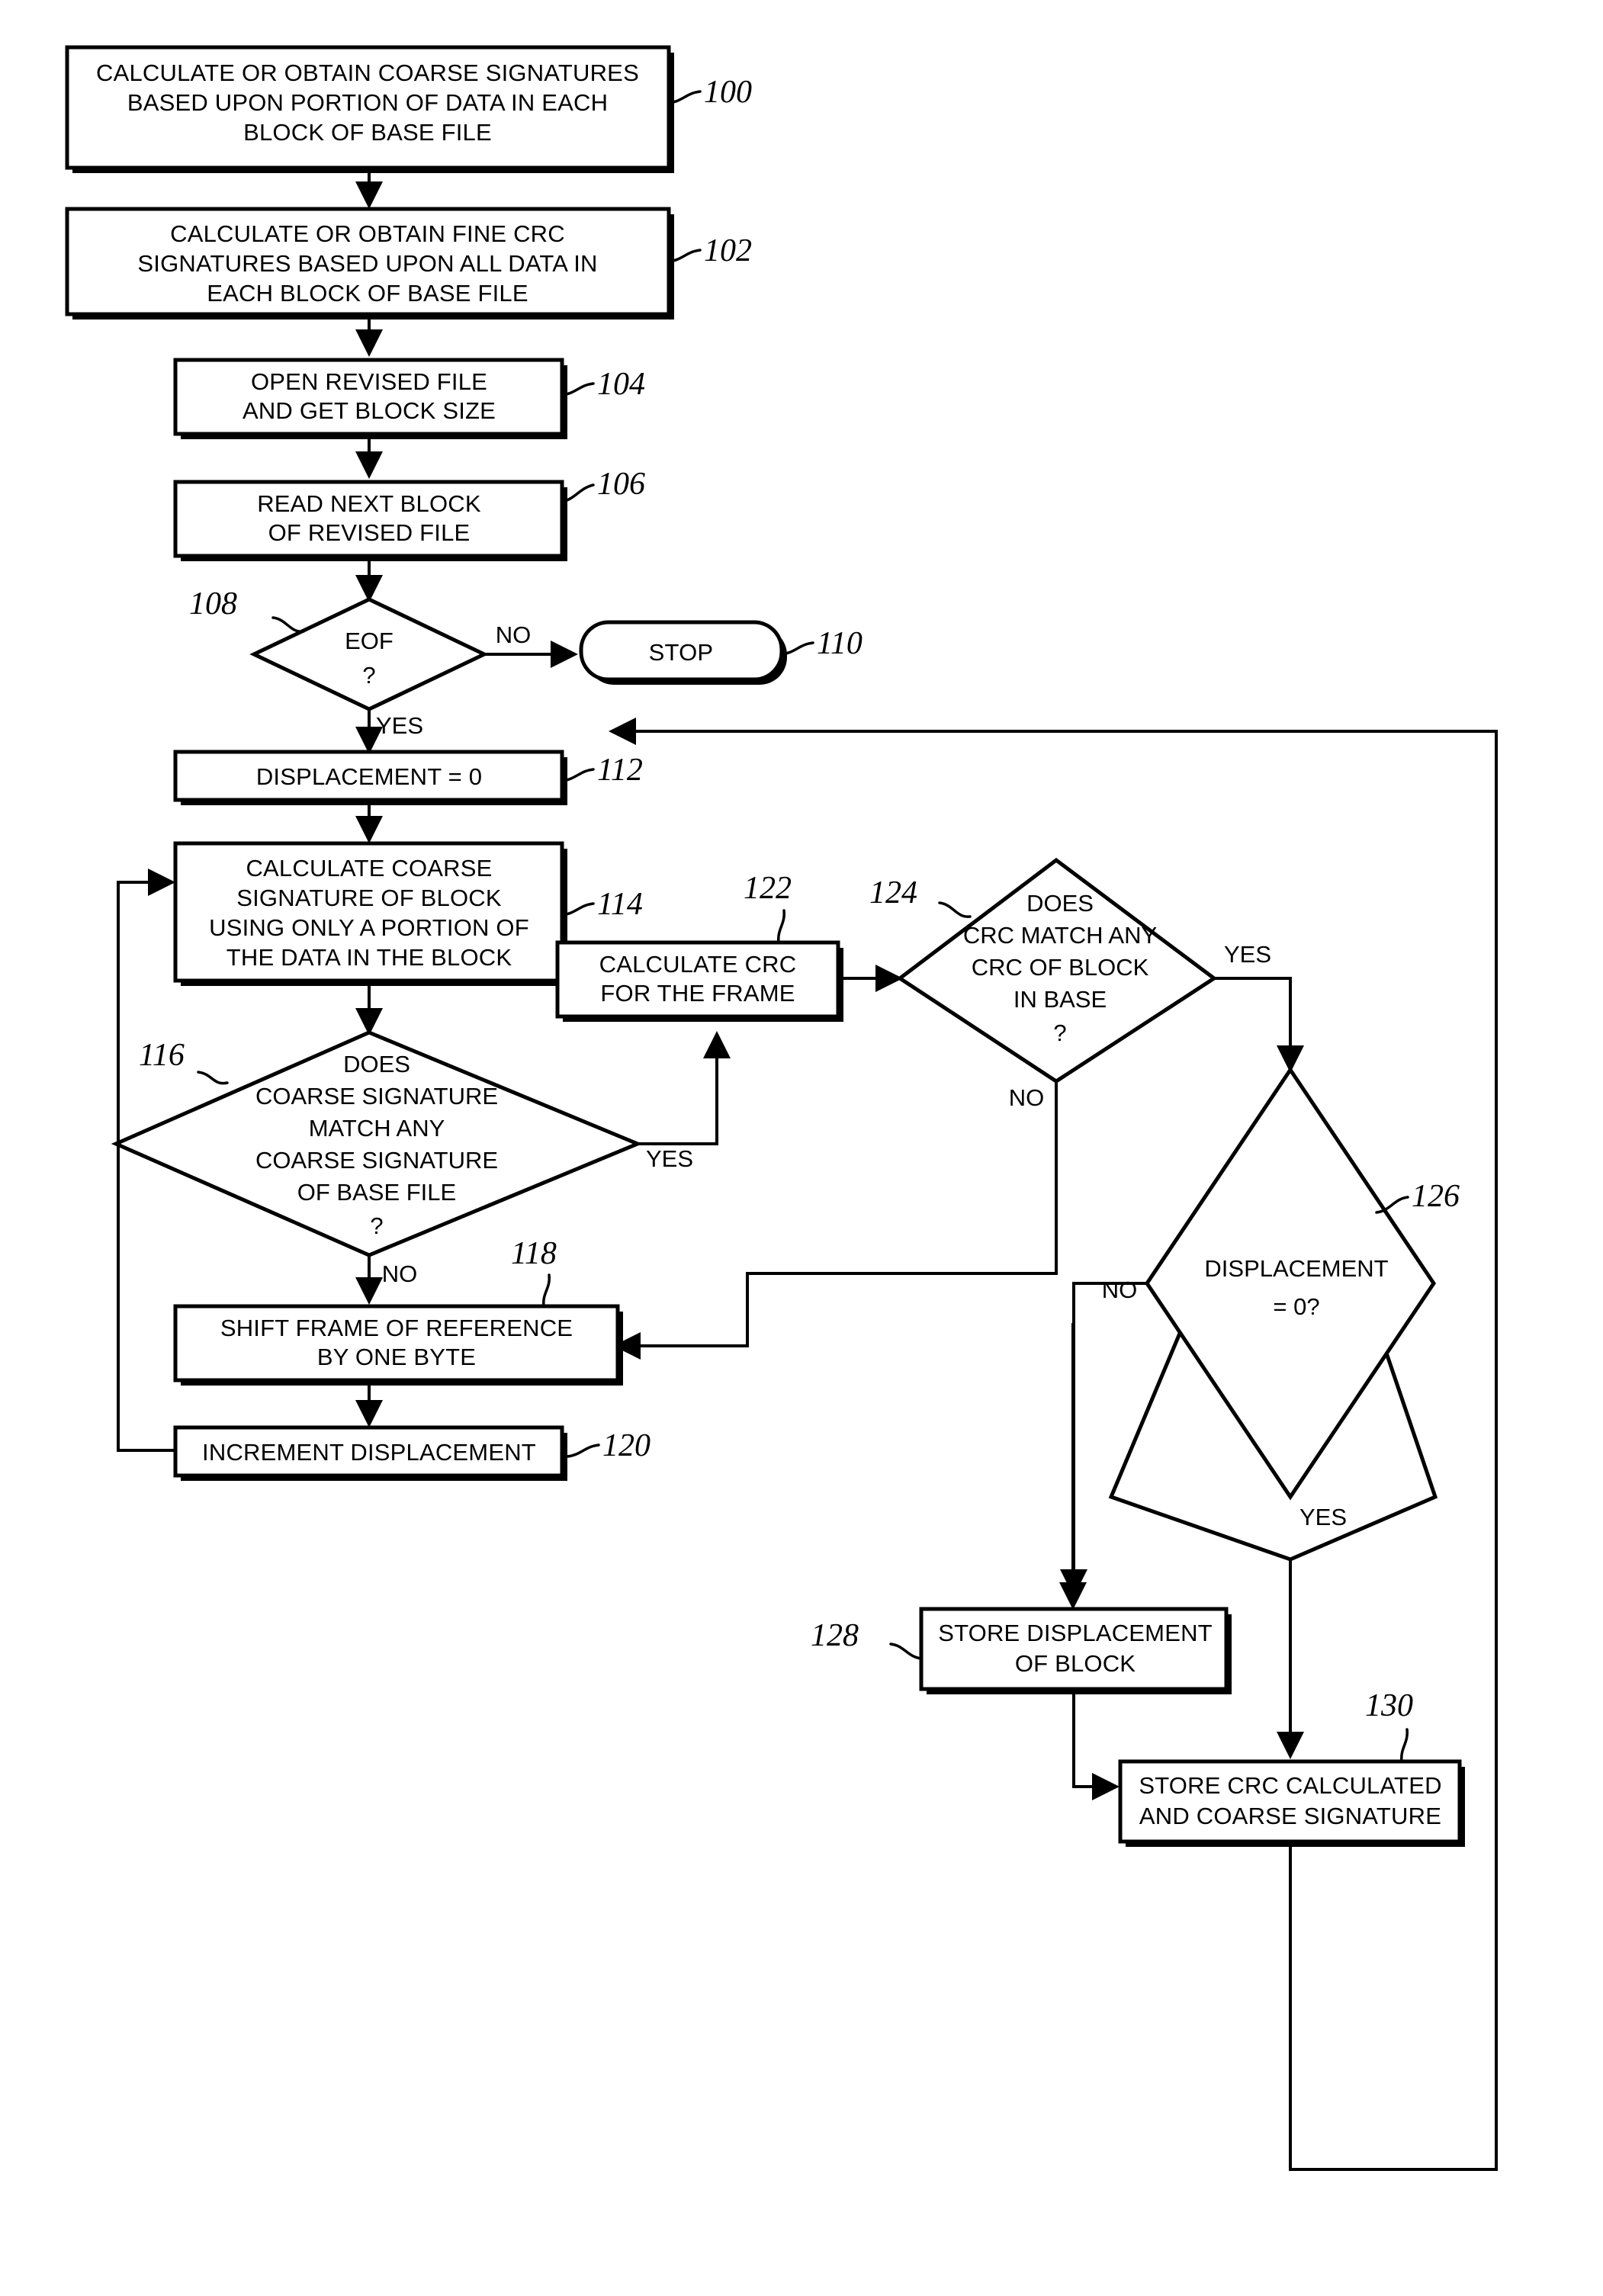  Describe the element at coordinates (1060, 999) in the screenshot. I see `node-124-line-4: IN BASE` at that location.